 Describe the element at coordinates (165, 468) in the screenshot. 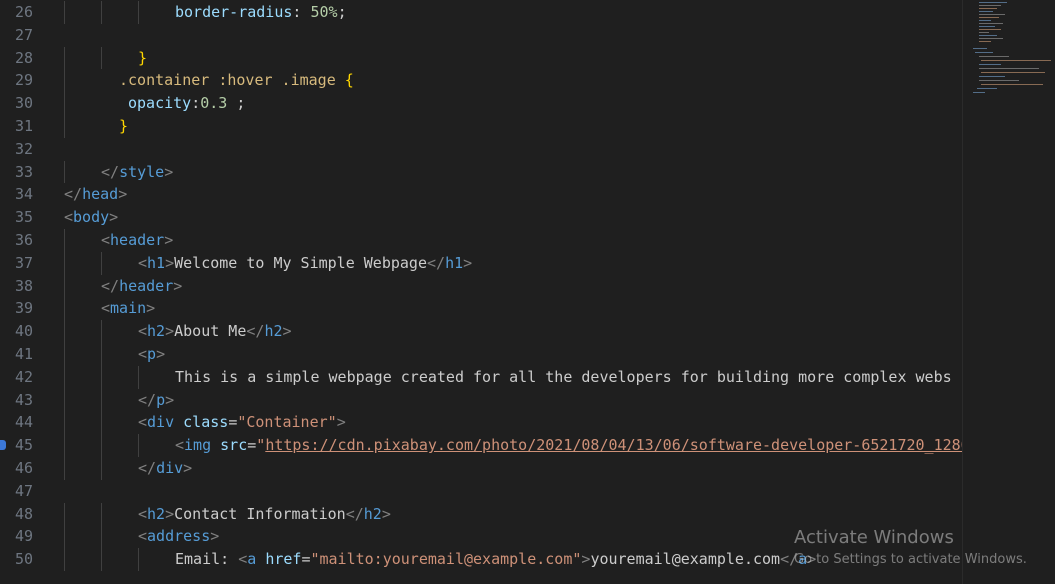

I see `code-line: </div>` at that location.